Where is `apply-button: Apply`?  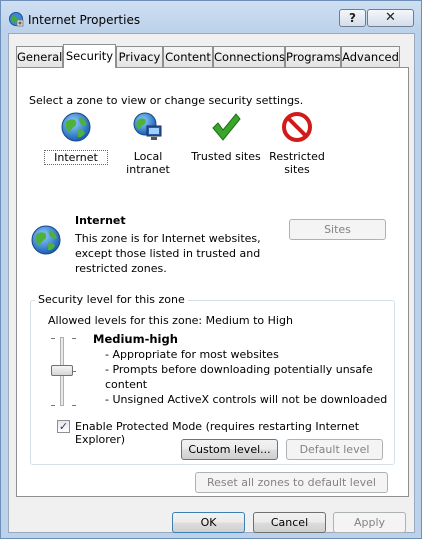 apply-button: Apply is located at coordinates (369, 522).